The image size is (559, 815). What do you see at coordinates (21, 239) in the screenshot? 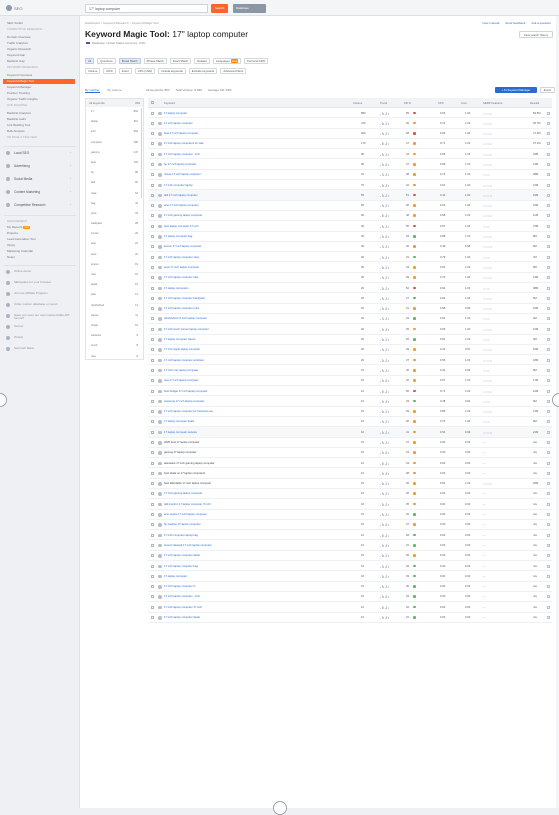
I see `sidebar-management-item: Lead Generation Tool` at bounding box center [21, 239].